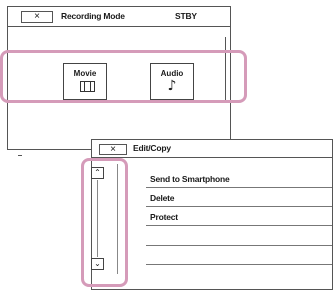  Describe the element at coordinates (239, 179) in the screenshot. I see `menu-item-send-to-smartphone: Send to Smartphone` at that location.